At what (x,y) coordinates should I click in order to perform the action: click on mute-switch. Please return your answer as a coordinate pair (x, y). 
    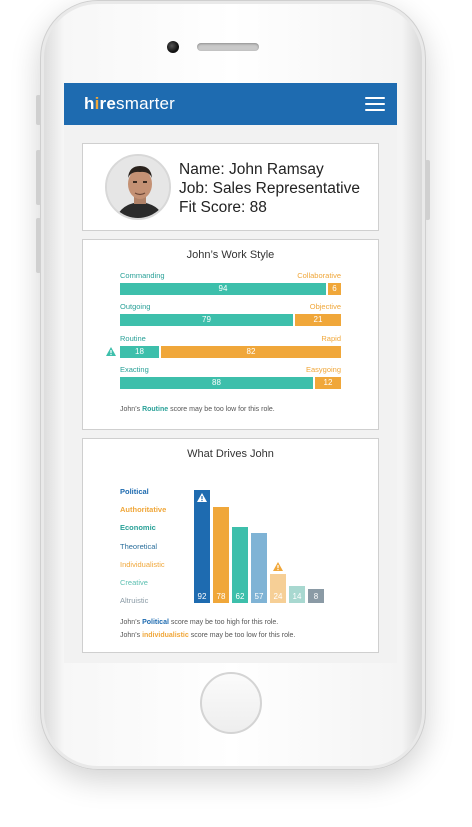
    Looking at the image, I should click on (38, 110).